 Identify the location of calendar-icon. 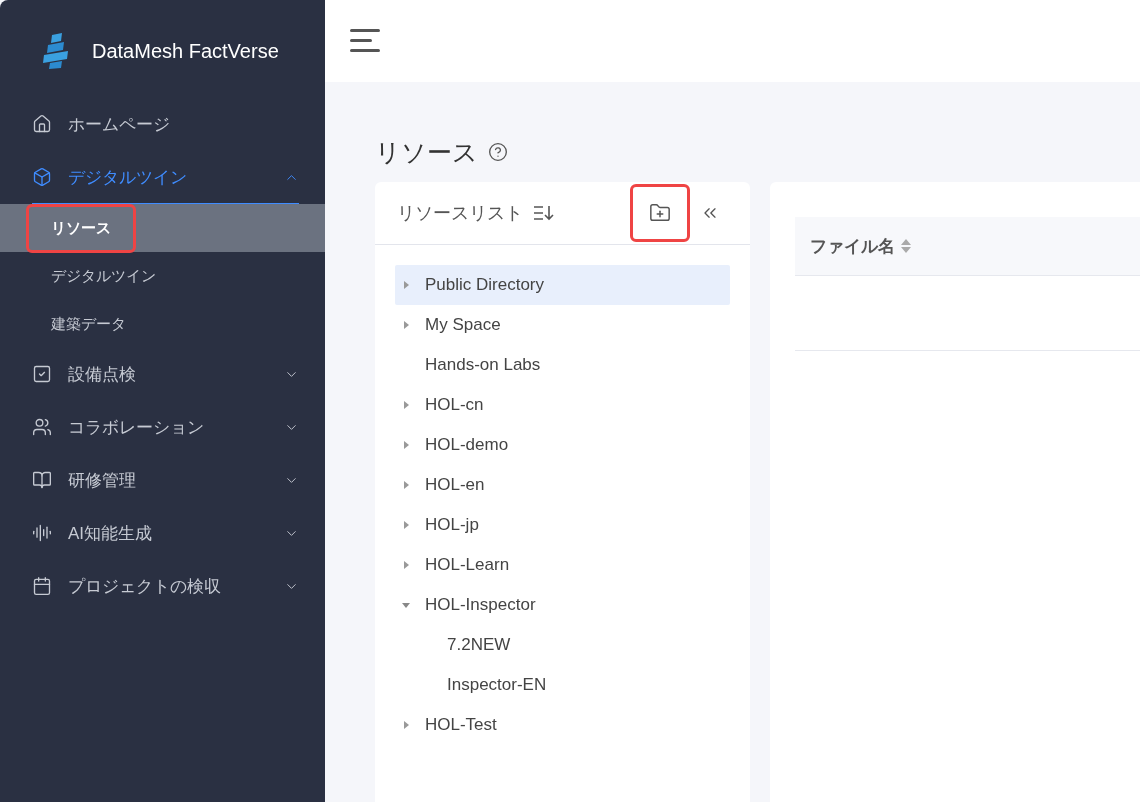
(42, 586).